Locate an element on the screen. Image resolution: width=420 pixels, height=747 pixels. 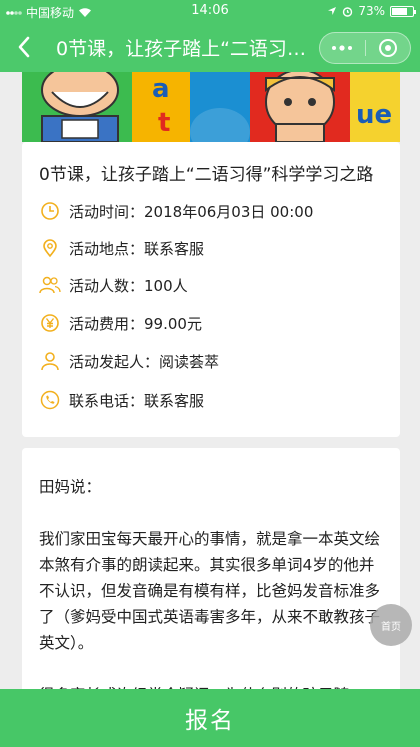
status-right: 73% is located at coordinates (371, 11).